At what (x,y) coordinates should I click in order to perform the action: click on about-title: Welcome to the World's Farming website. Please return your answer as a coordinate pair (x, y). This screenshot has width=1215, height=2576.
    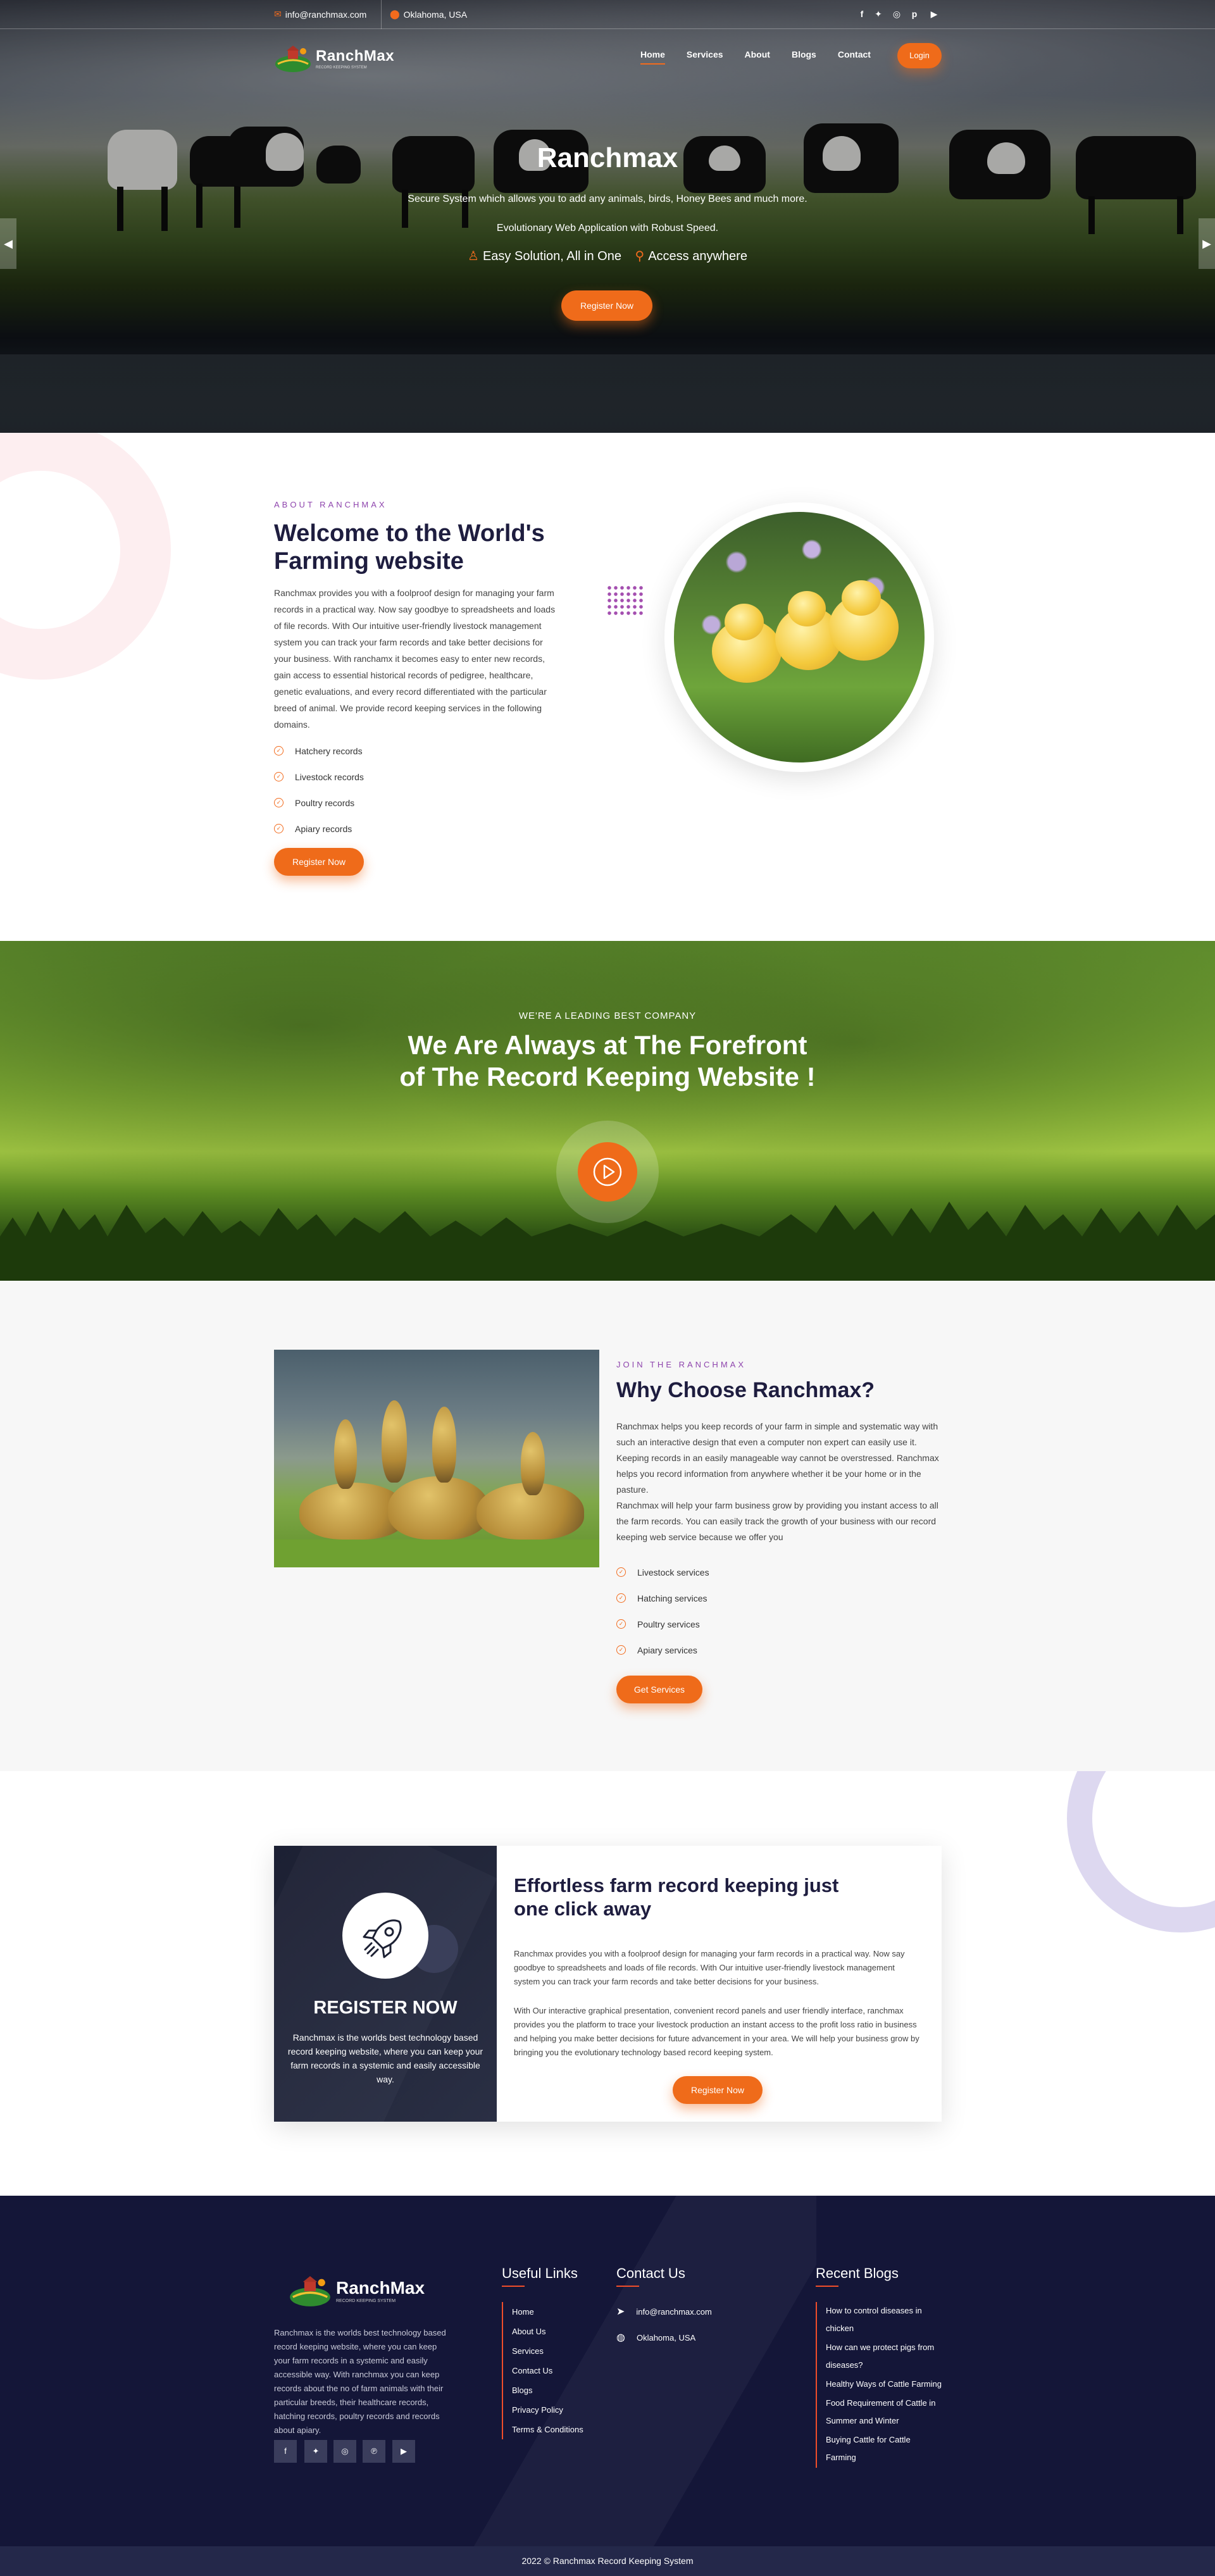
    Looking at the image, I should click on (409, 547).